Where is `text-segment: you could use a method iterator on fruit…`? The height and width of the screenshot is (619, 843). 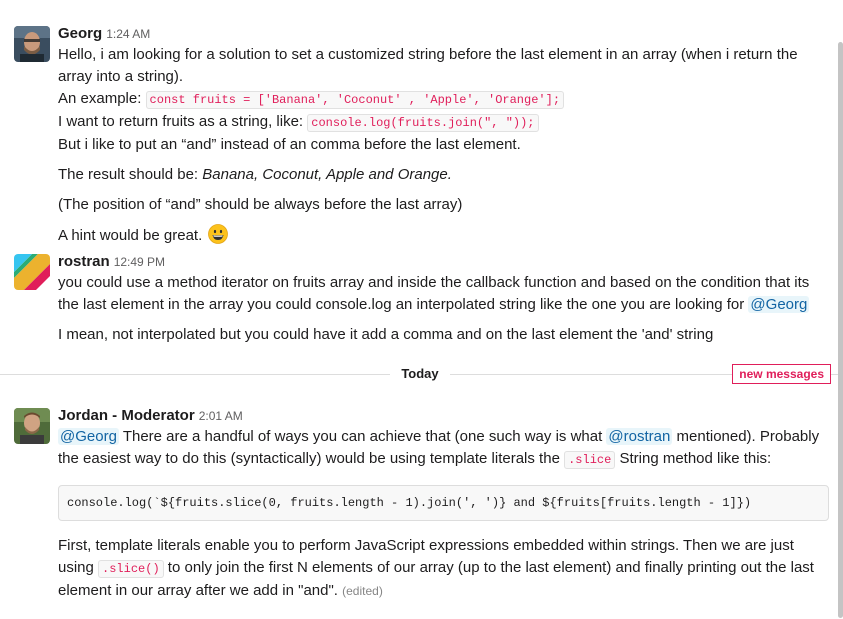
text-segment: you could use a method iterator on fruit… is located at coordinates (434, 293).